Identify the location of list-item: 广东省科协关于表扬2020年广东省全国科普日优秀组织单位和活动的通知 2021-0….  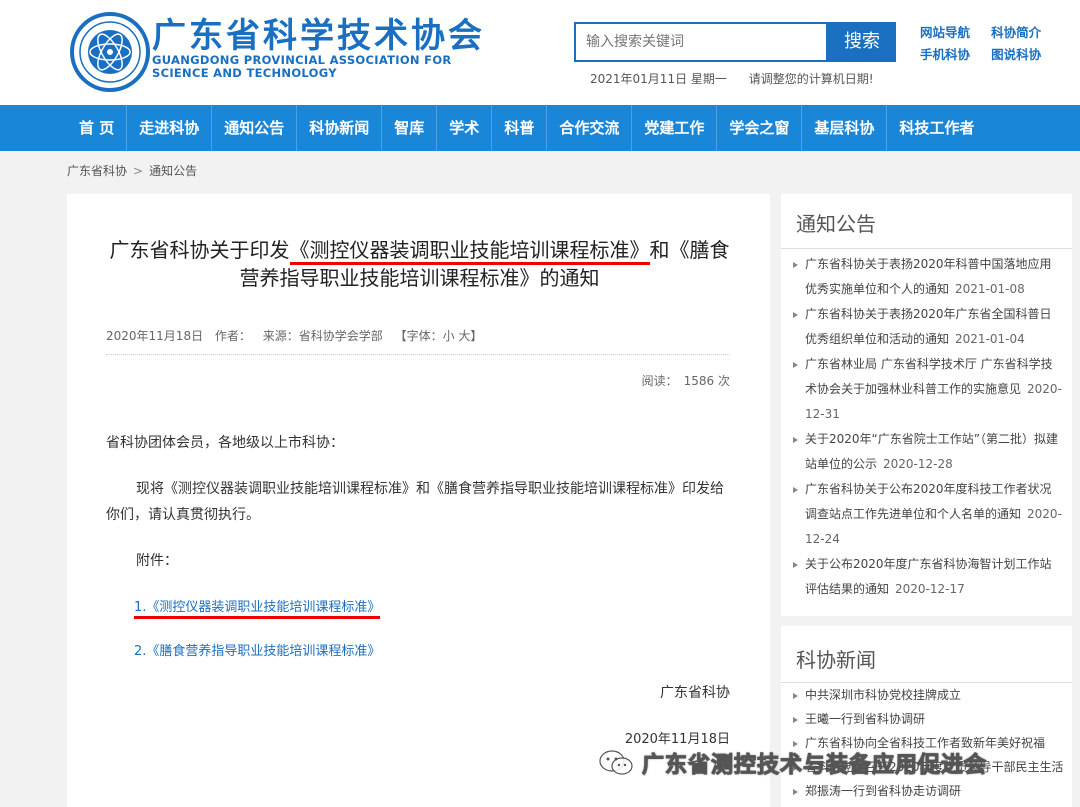
(928, 327).